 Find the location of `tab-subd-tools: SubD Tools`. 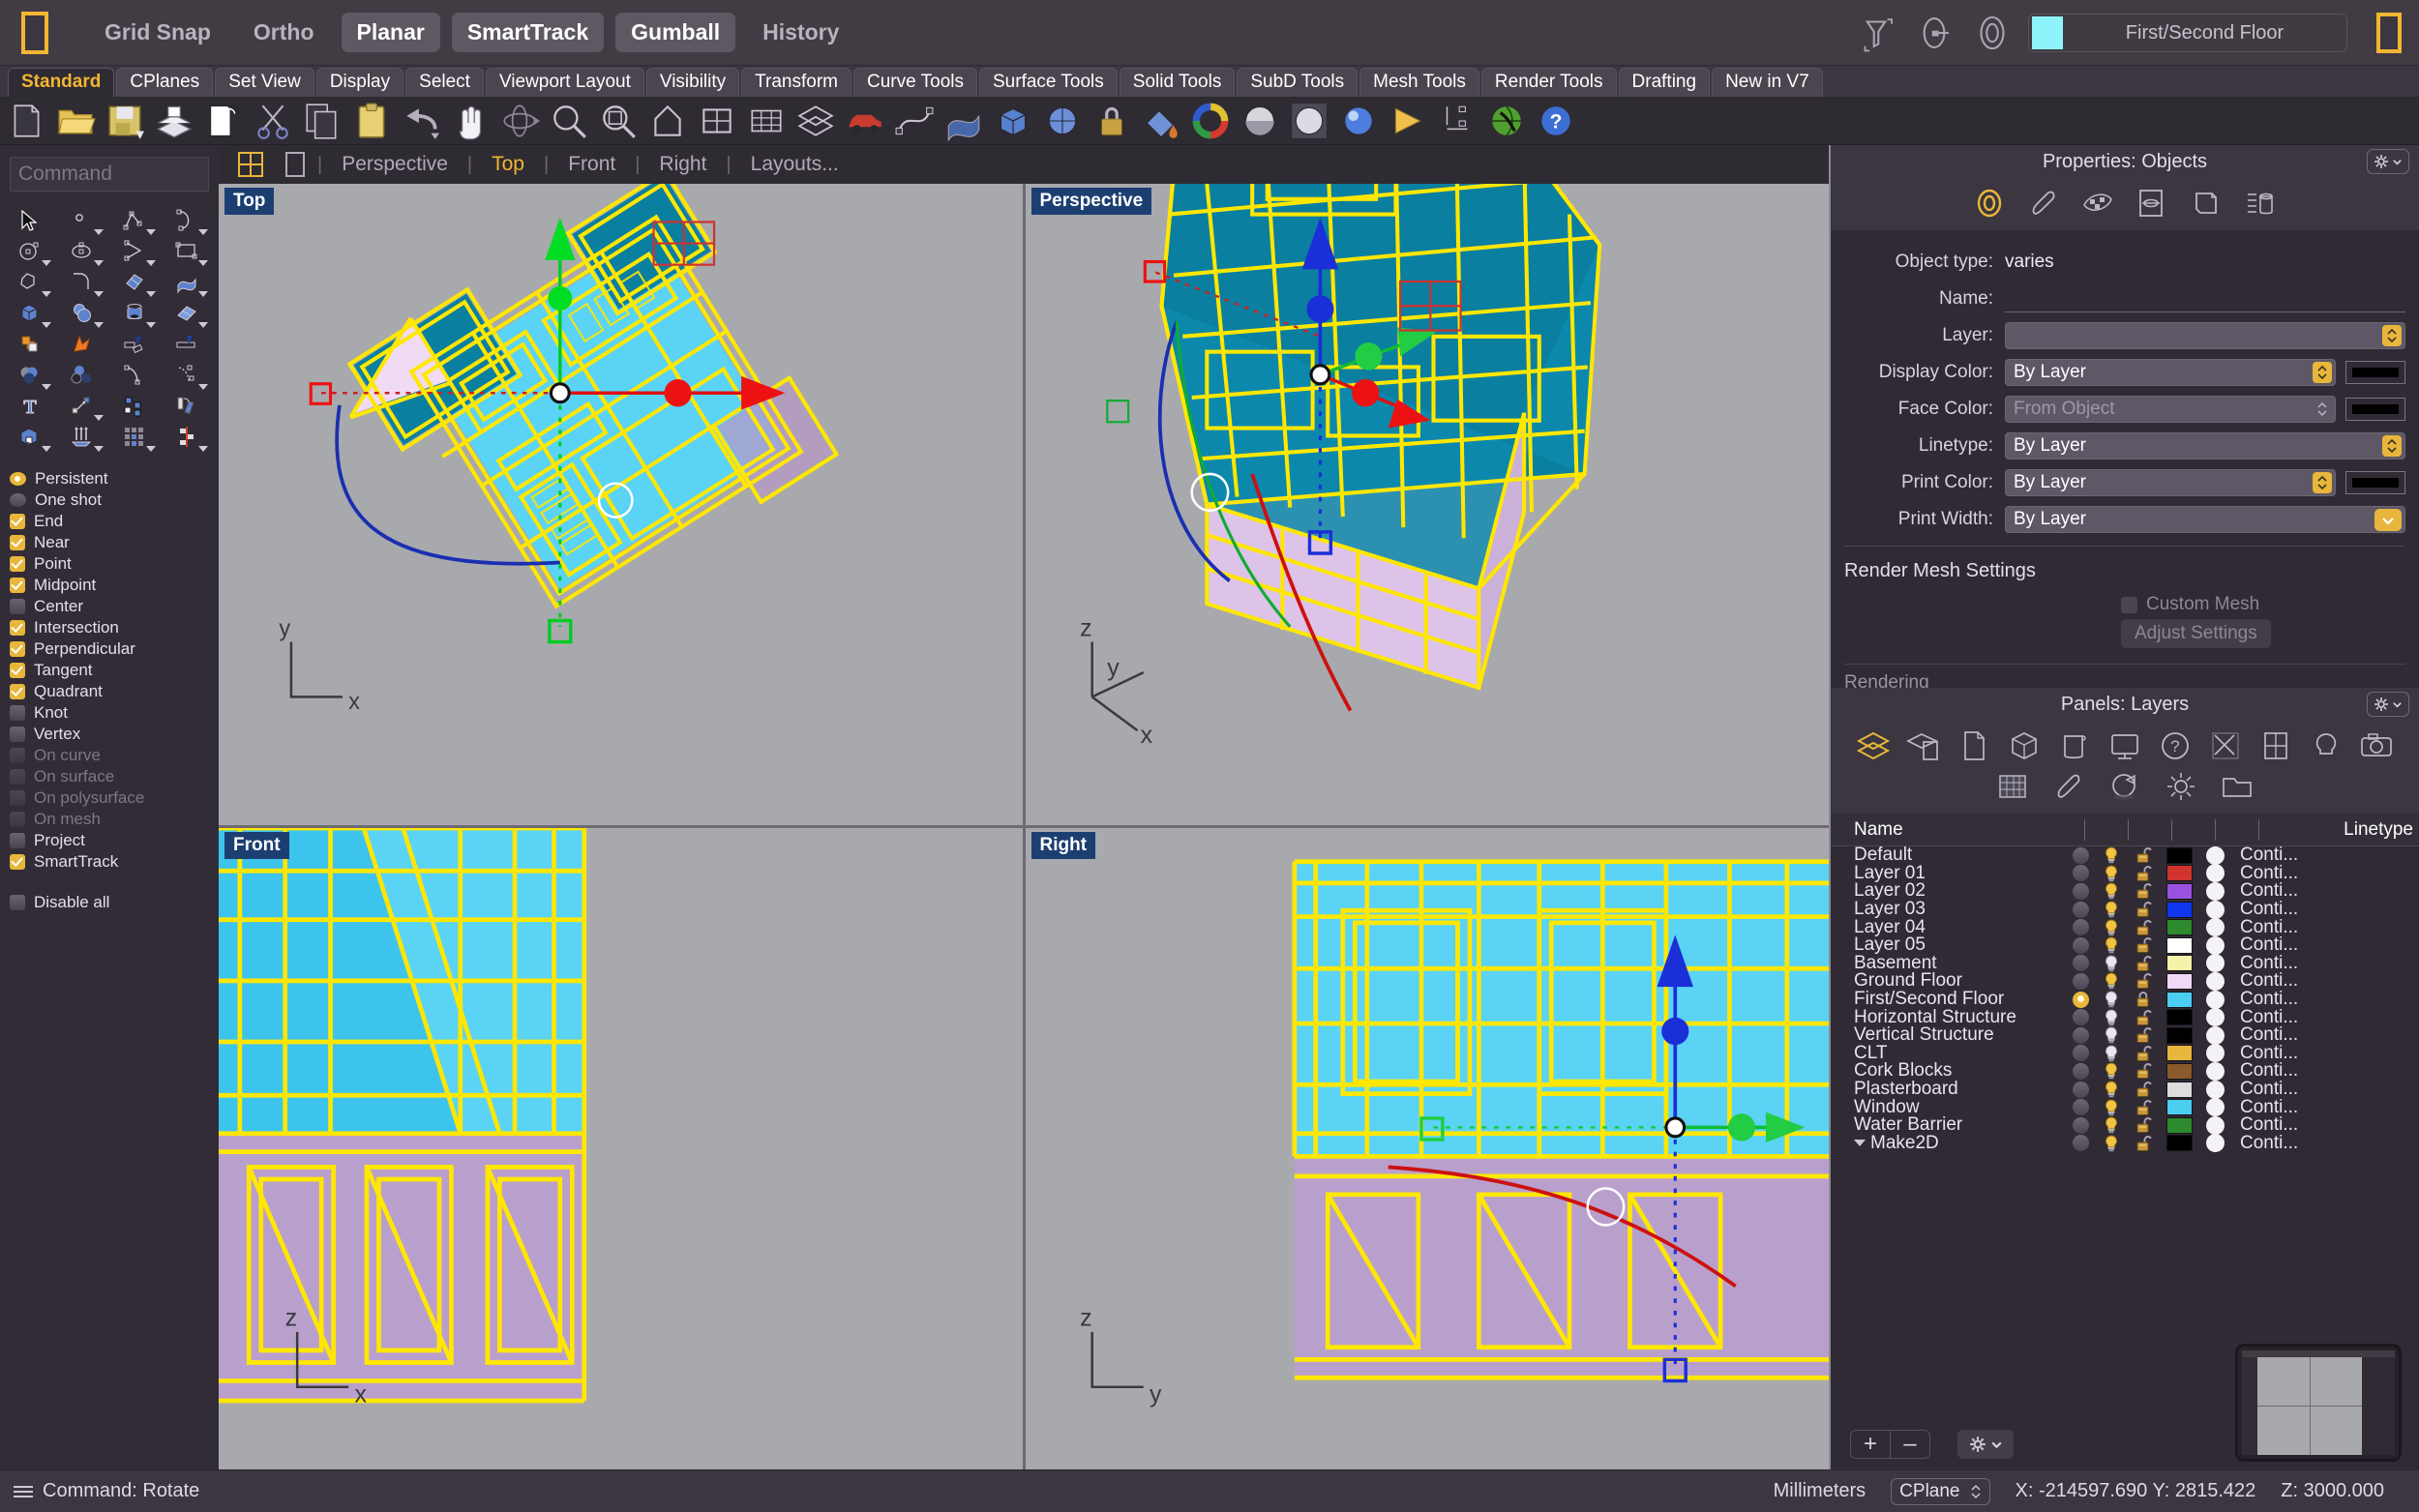

tab-subd-tools: SubD Tools is located at coordinates (1298, 82).